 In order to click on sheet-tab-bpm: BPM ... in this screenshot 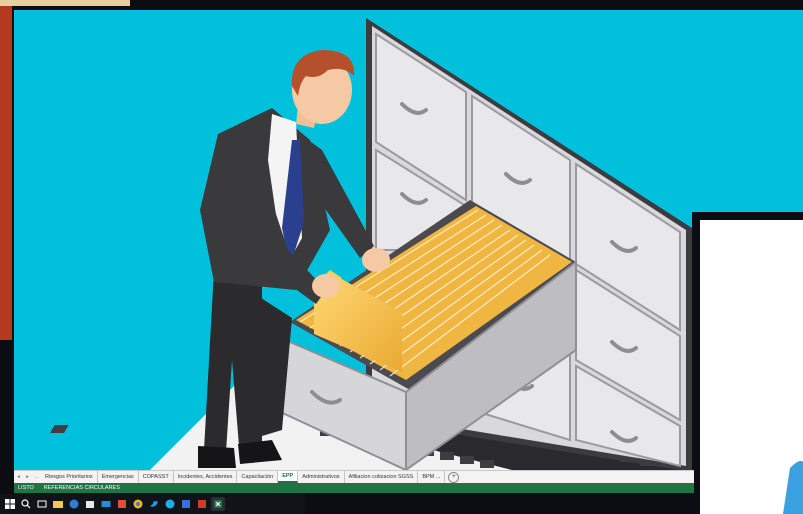, I will do `click(432, 477)`.